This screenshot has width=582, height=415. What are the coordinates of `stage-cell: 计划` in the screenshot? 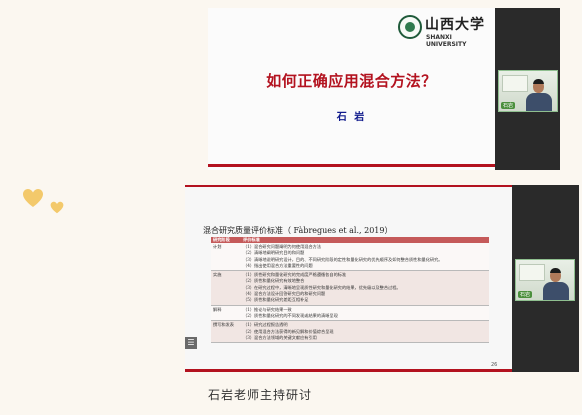 It's located at (226, 257).